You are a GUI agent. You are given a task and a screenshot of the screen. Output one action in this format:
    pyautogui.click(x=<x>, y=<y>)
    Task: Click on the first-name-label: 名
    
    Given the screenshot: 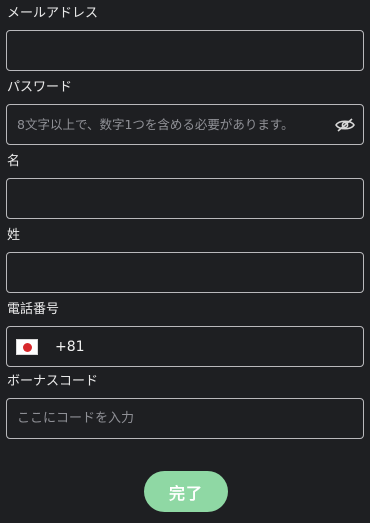 What is the action you would take?
    pyautogui.click(x=14, y=161)
    